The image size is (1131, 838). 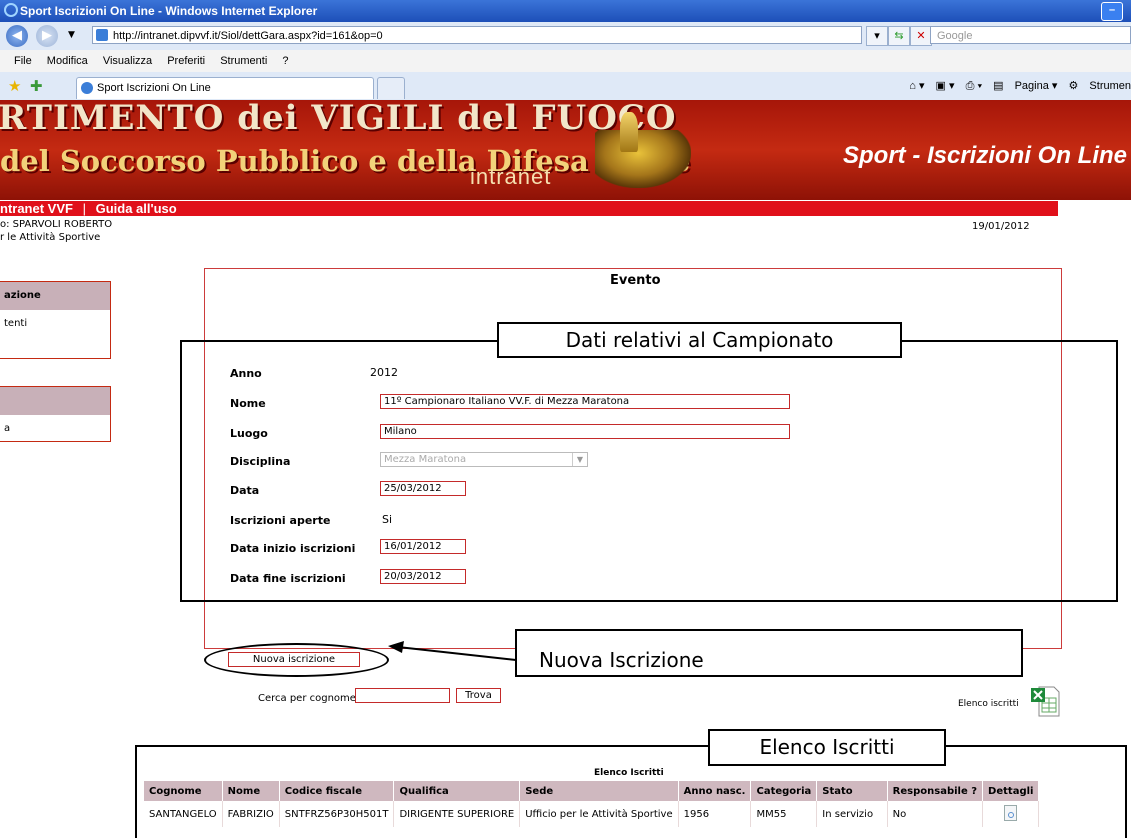 I want to click on menu-help: ?, so click(x=285, y=61).